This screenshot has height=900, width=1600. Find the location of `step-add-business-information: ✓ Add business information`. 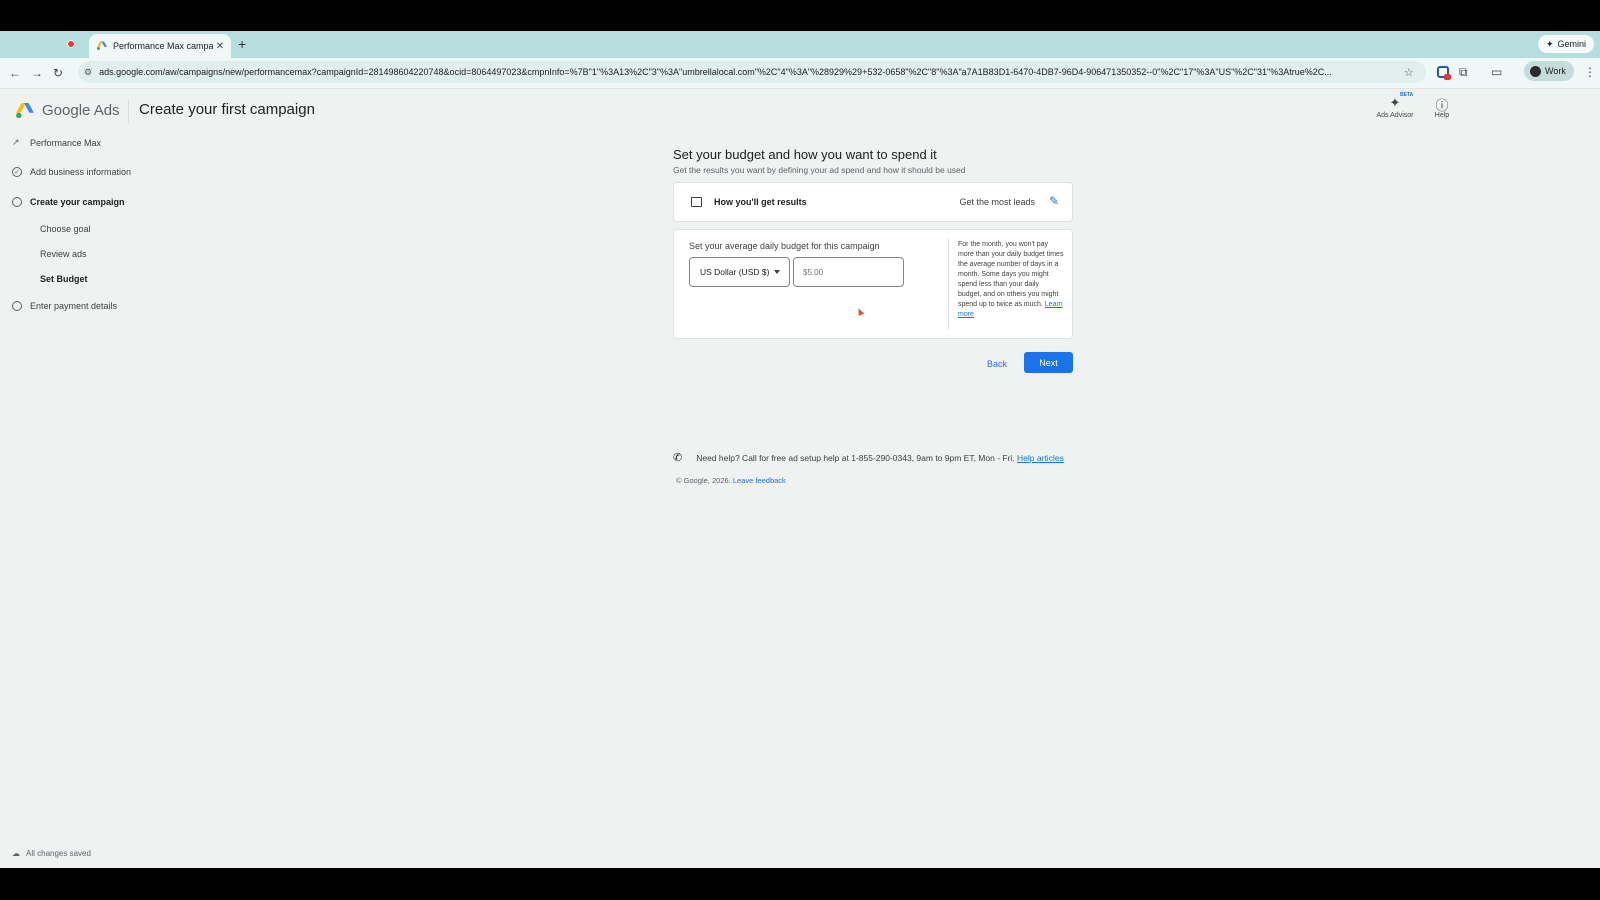

step-add-business-information: ✓ Add business information is located at coordinates (71, 172).